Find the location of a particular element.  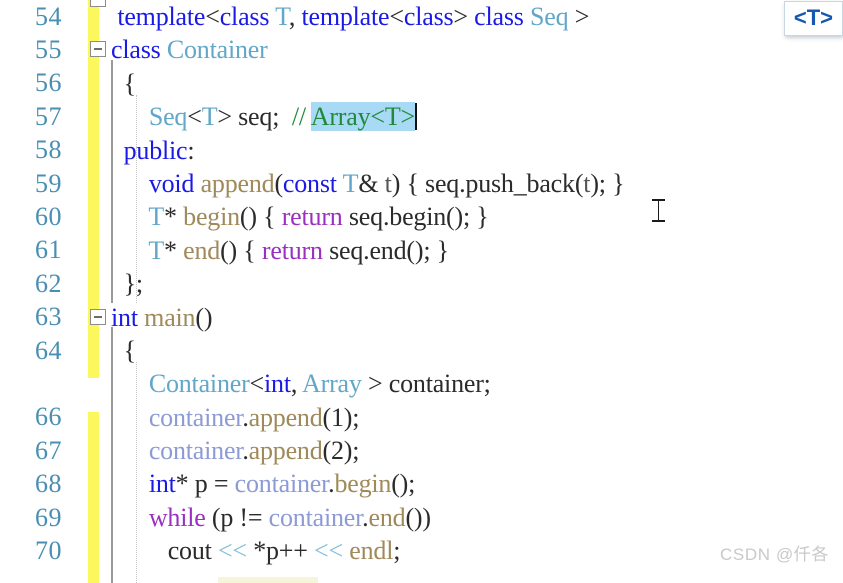

code-token: > container; is located at coordinates (426, 384).